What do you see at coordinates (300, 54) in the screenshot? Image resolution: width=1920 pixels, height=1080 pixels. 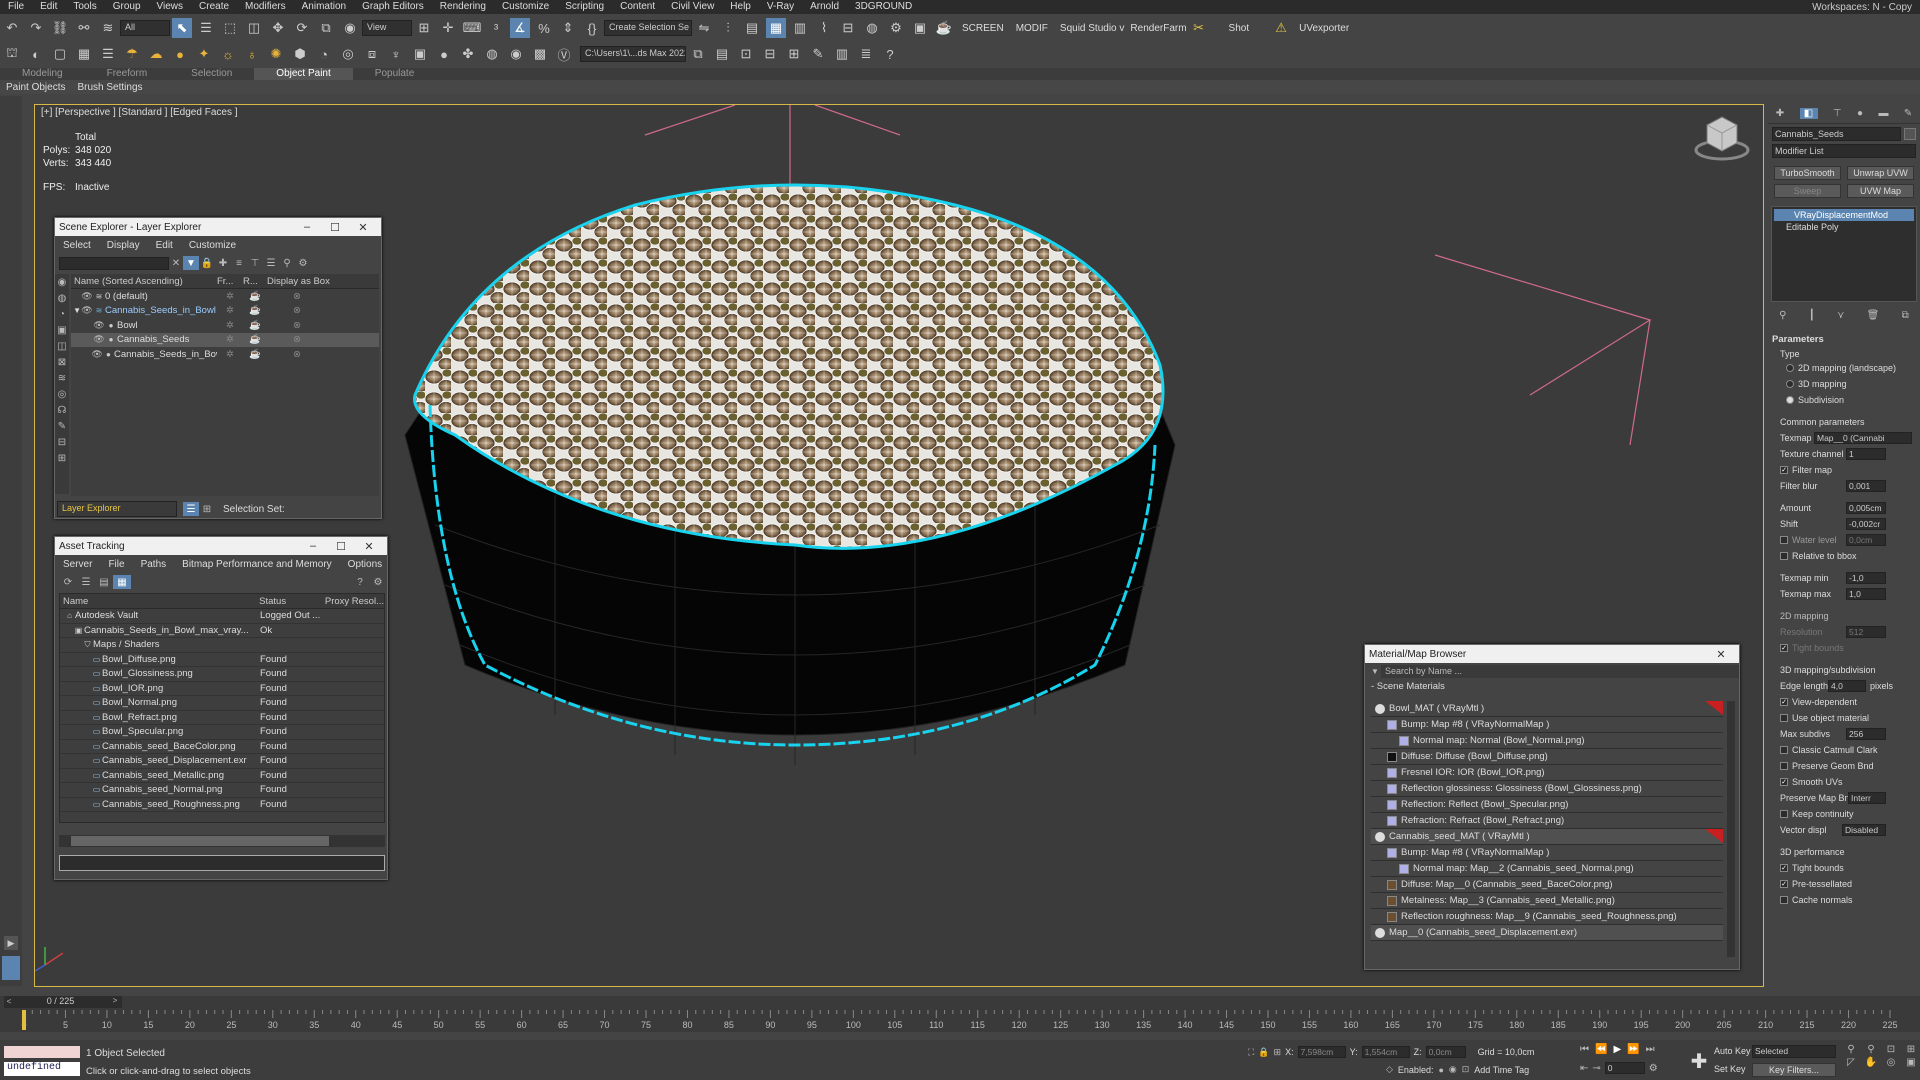 I see `vray-proxy-icon: ⬢` at bounding box center [300, 54].